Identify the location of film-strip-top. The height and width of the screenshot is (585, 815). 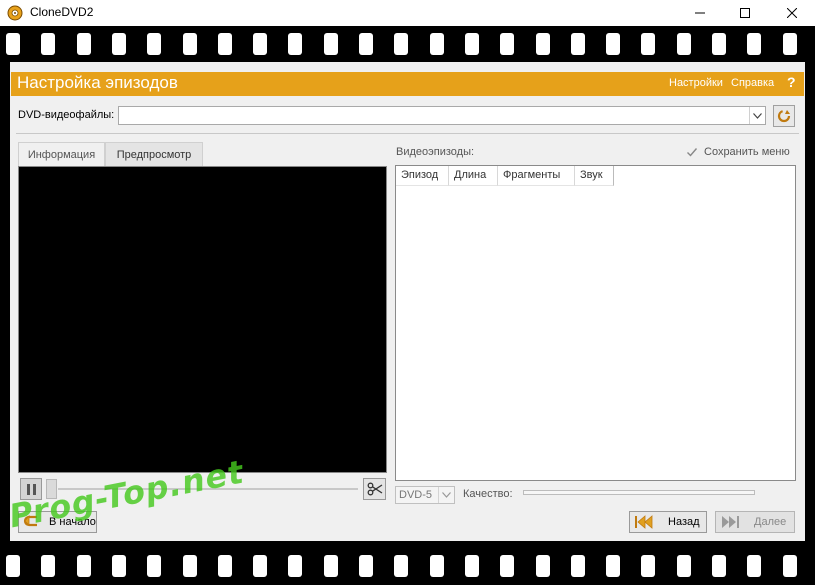
(407, 44).